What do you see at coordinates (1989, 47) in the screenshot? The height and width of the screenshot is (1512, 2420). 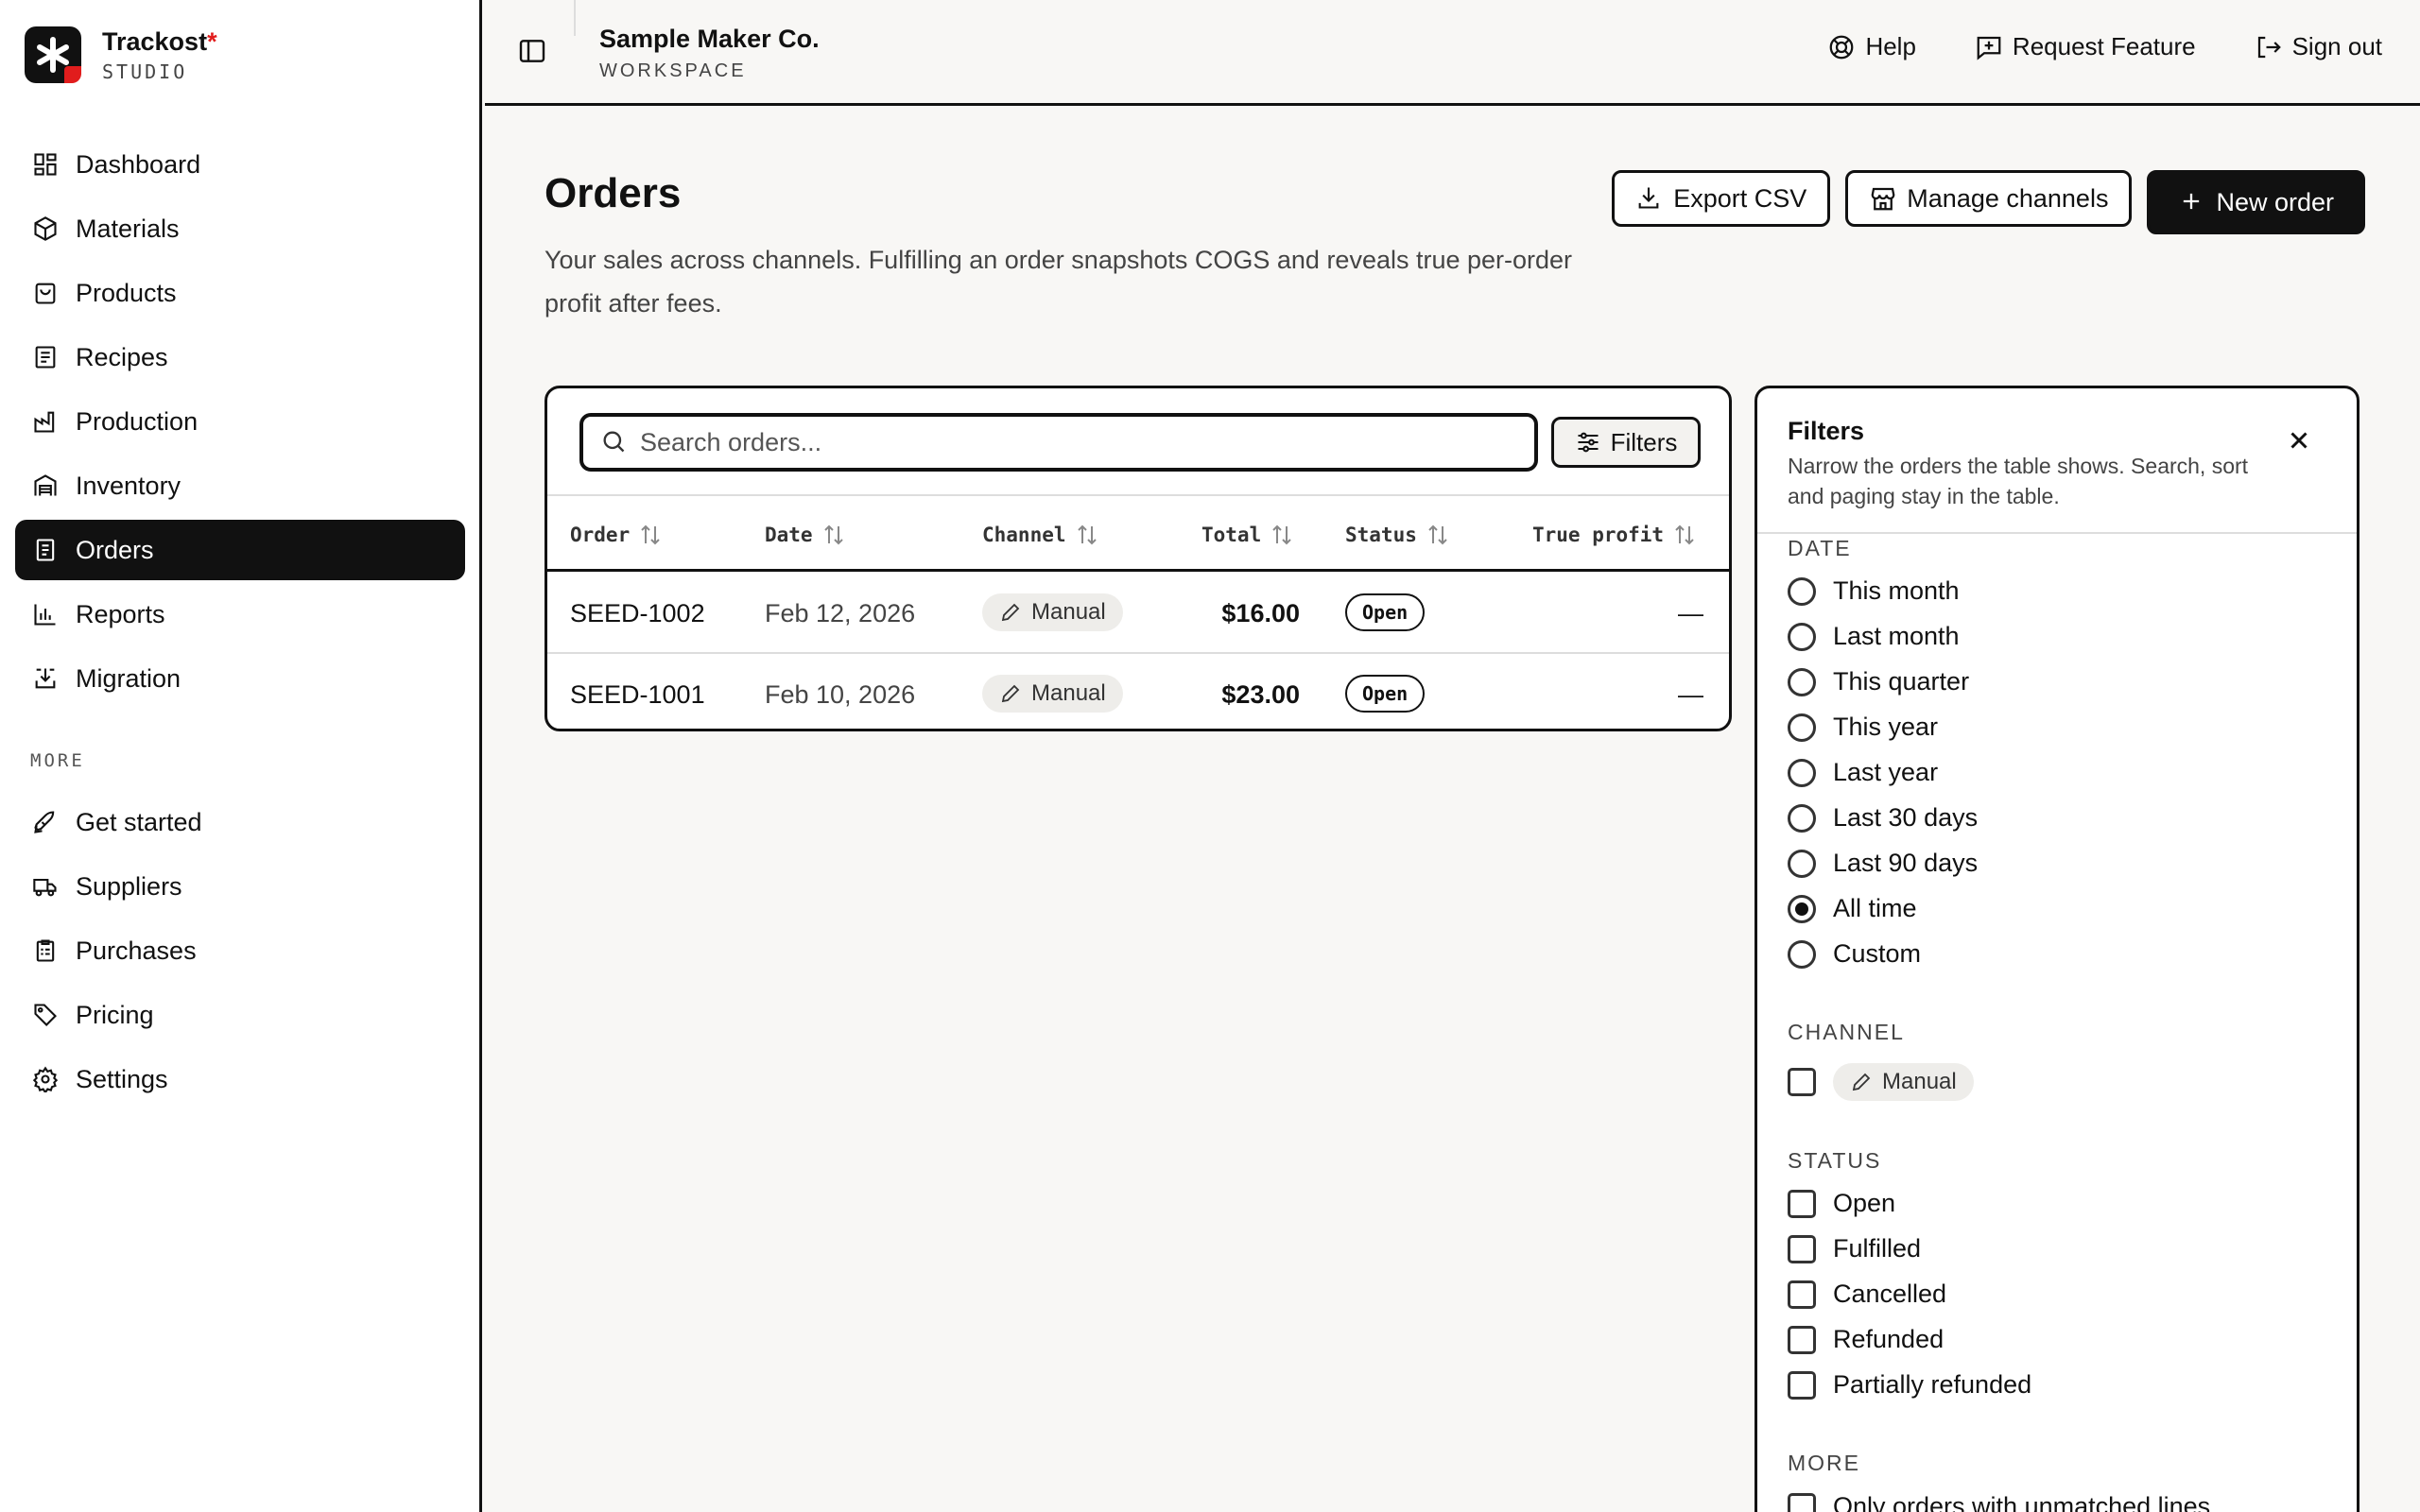 I see `message-plus-icon` at bounding box center [1989, 47].